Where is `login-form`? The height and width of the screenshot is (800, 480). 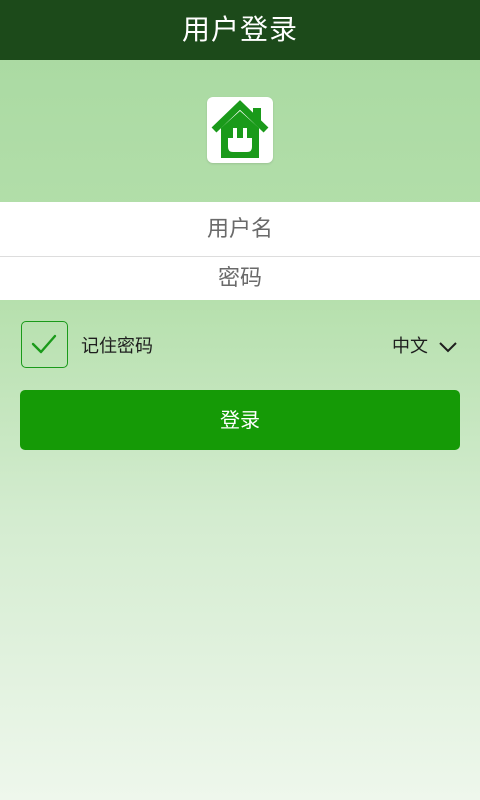 login-form is located at coordinates (240, 251).